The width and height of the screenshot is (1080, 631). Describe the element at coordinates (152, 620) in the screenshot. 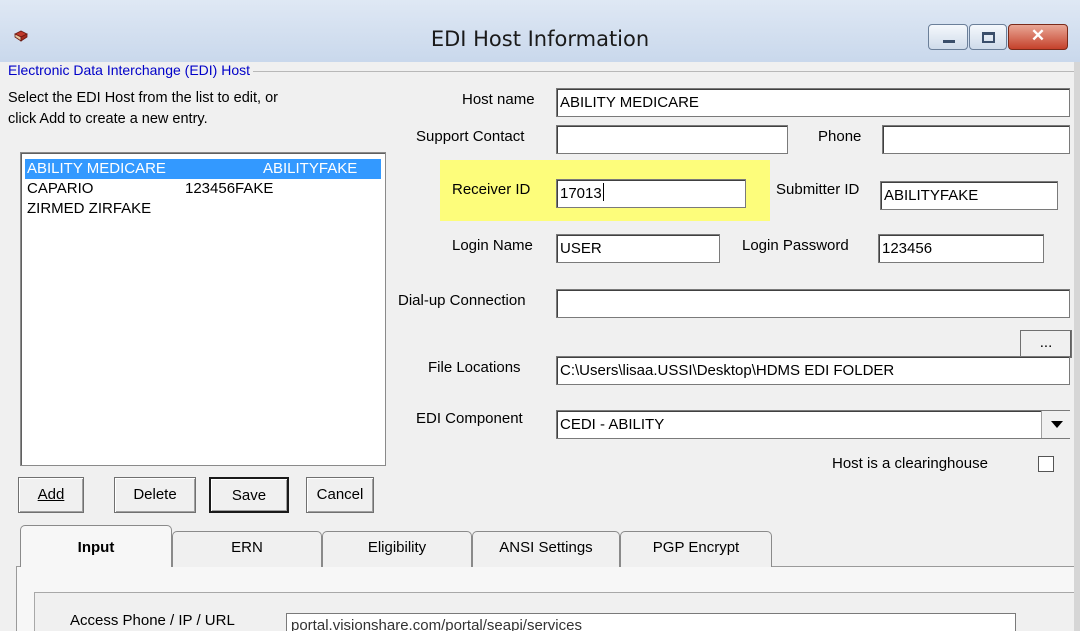

I see `access-label: Access Phone / IP / URL` at that location.